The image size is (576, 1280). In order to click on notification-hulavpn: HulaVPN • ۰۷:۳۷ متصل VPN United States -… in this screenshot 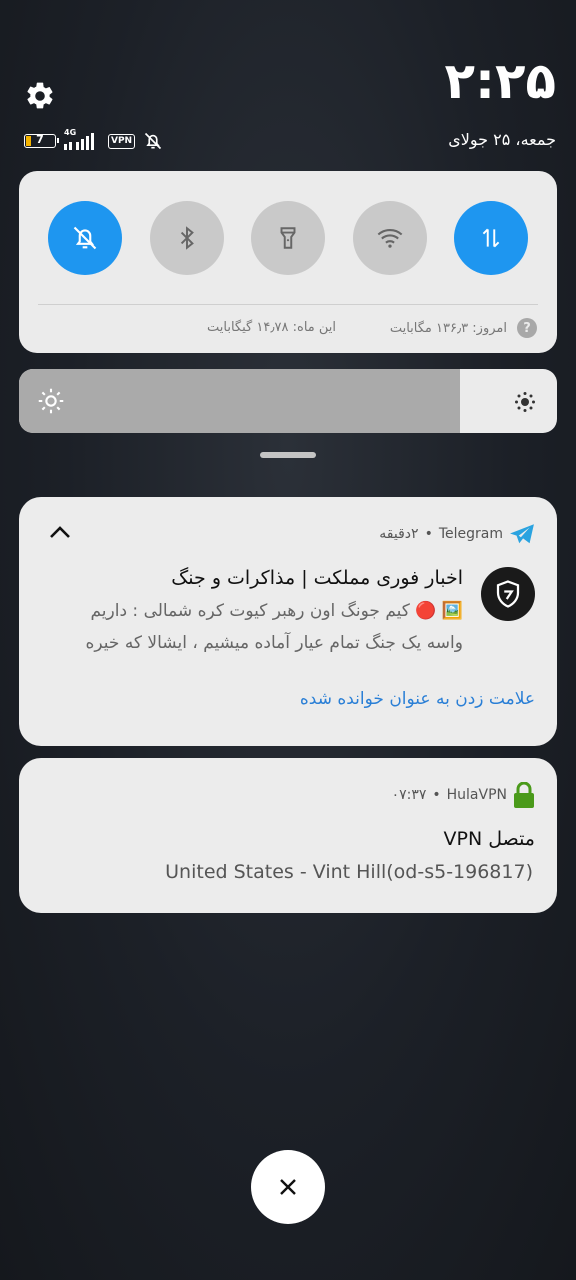, I will do `click(288, 835)`.